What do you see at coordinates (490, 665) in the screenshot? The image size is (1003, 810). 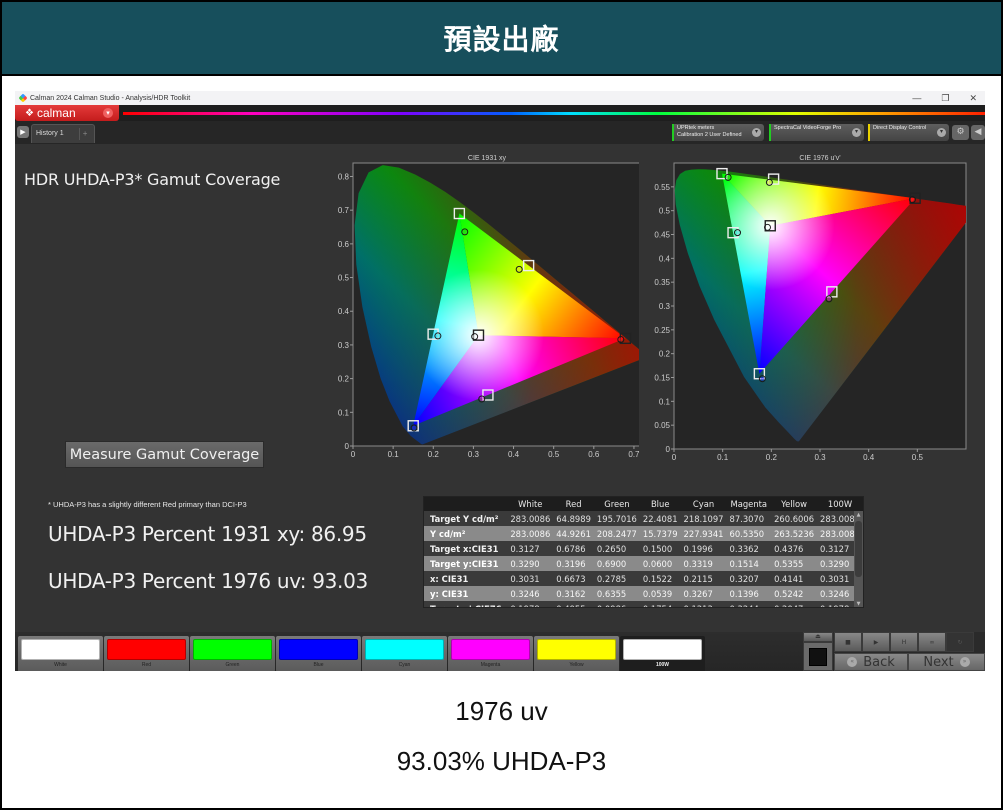 I see `swatch-label: Magenta` at bounding box center [490, 665].